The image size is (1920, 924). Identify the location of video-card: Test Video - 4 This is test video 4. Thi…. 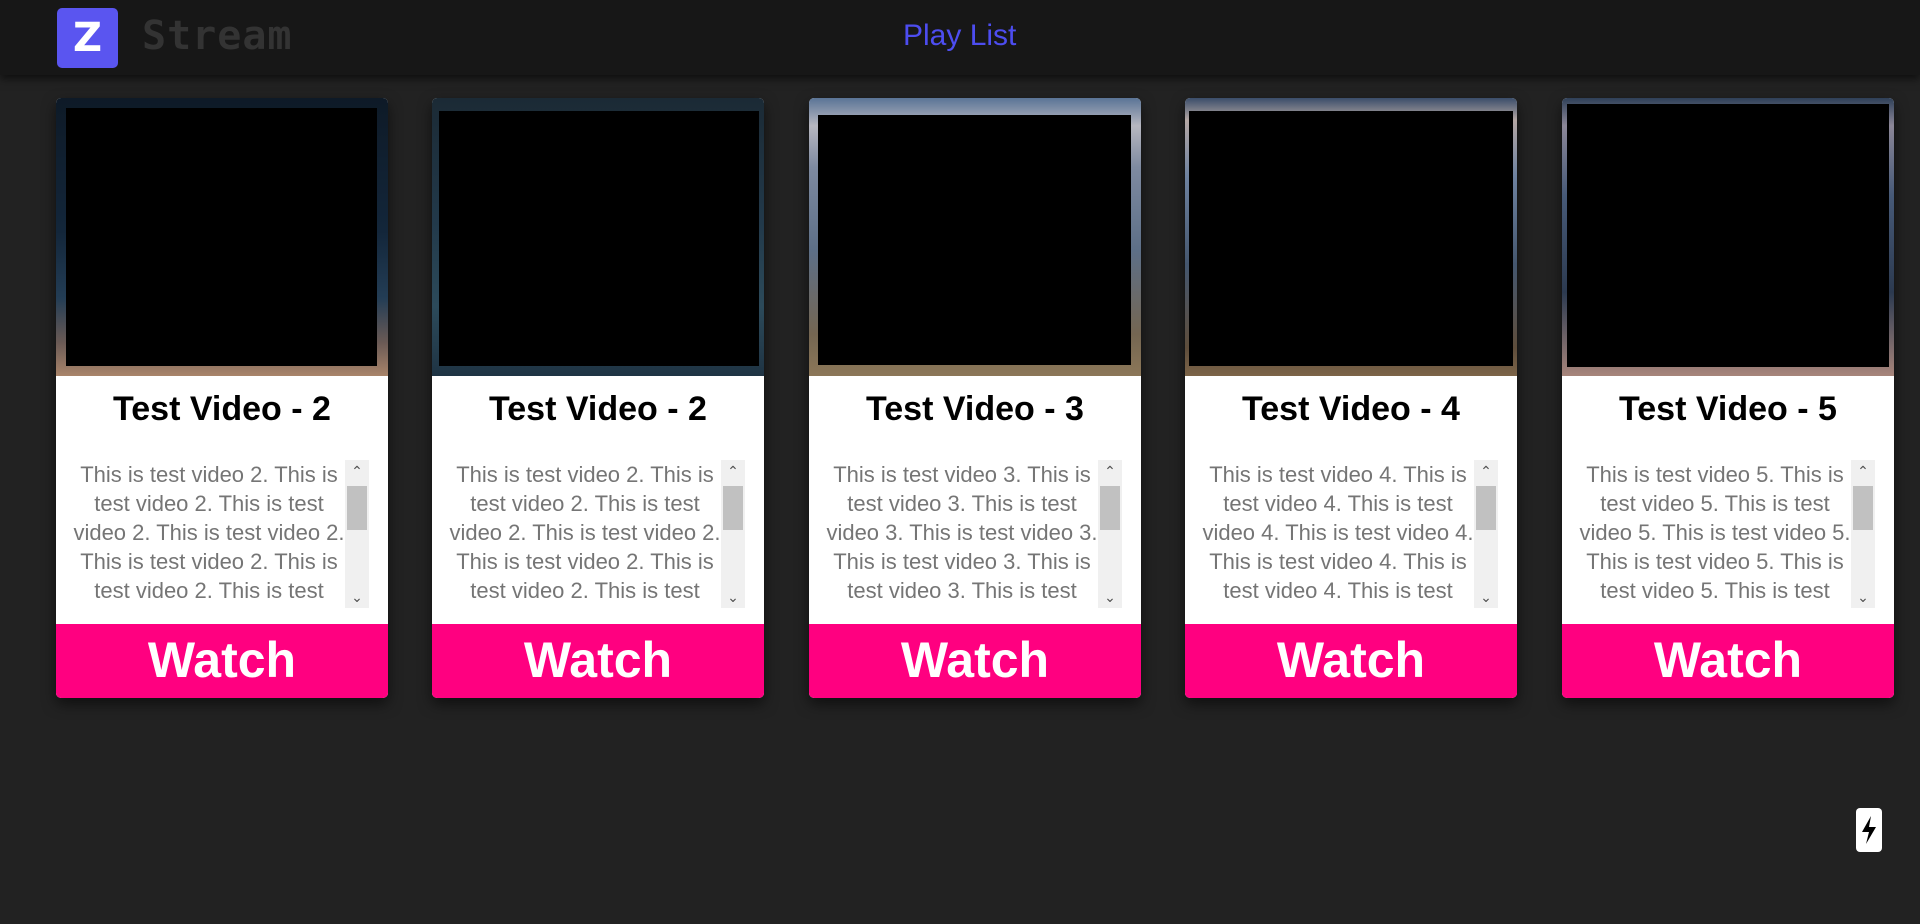
(1351, 398).